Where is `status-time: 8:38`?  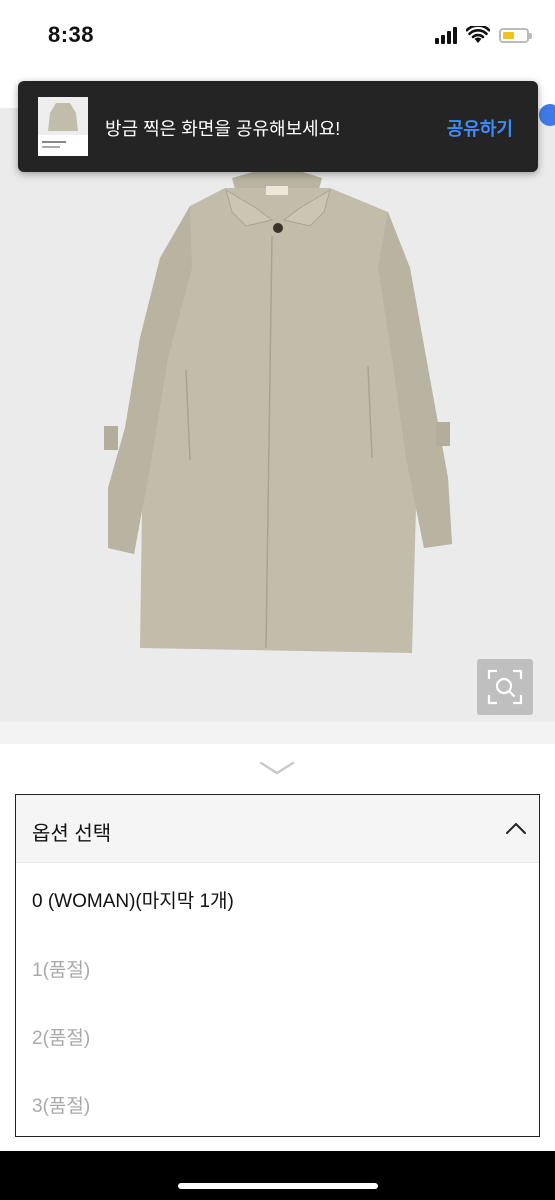
status-time: 8:38 is located at coordinates (71, 34).